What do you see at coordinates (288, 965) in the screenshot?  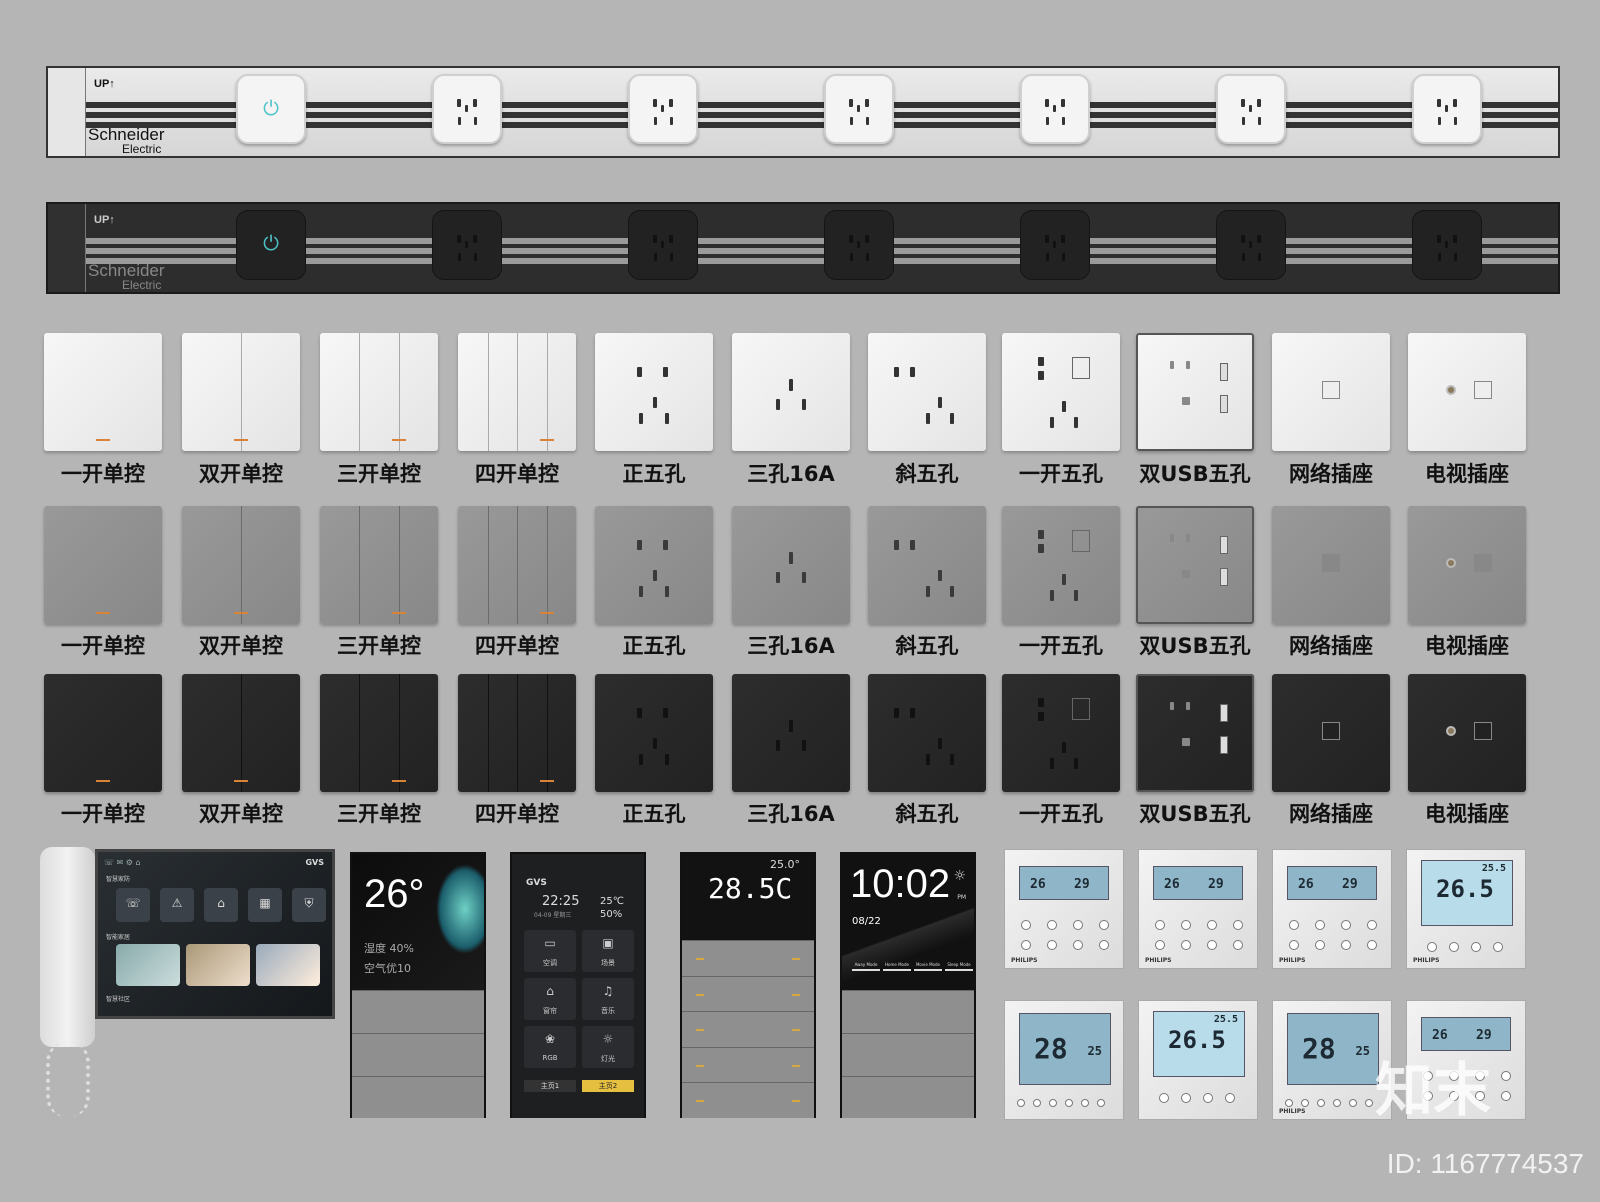 I see `photo-car` at bounding box center [288, 965].